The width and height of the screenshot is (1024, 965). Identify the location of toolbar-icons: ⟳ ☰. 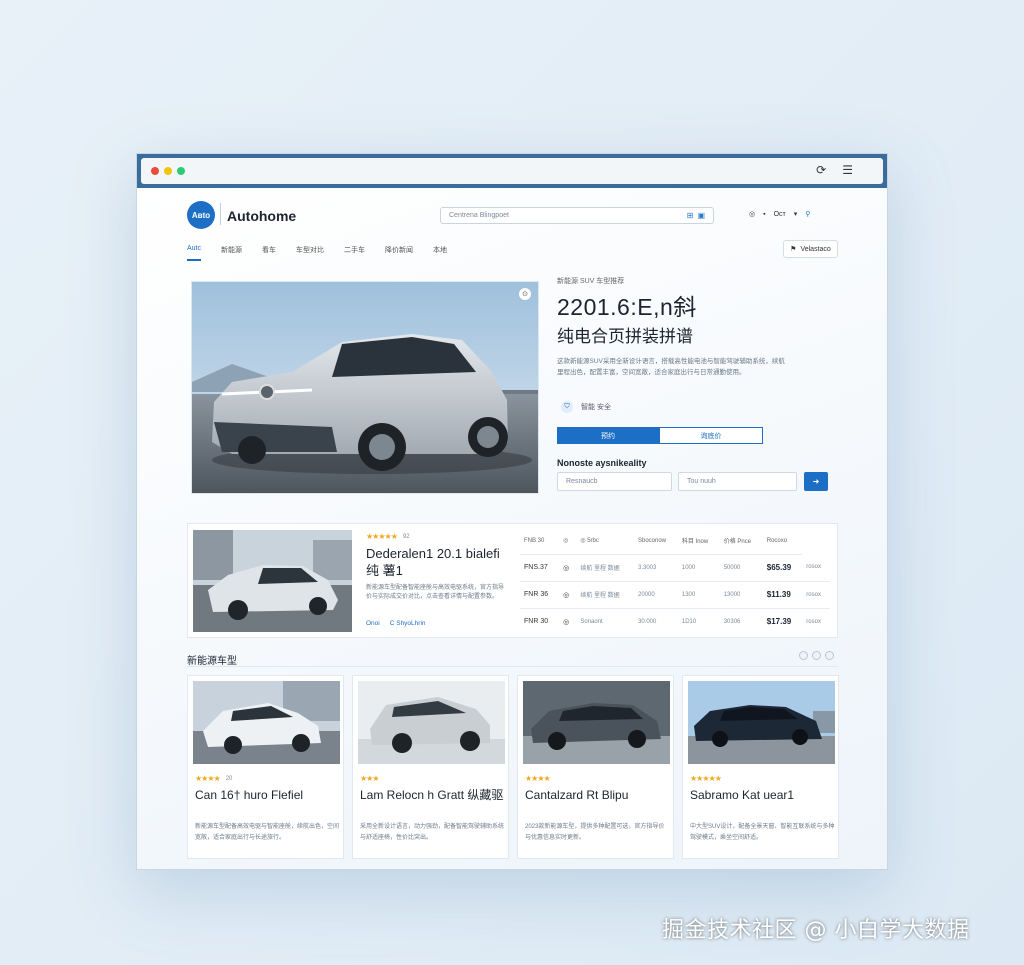
(834, 170).